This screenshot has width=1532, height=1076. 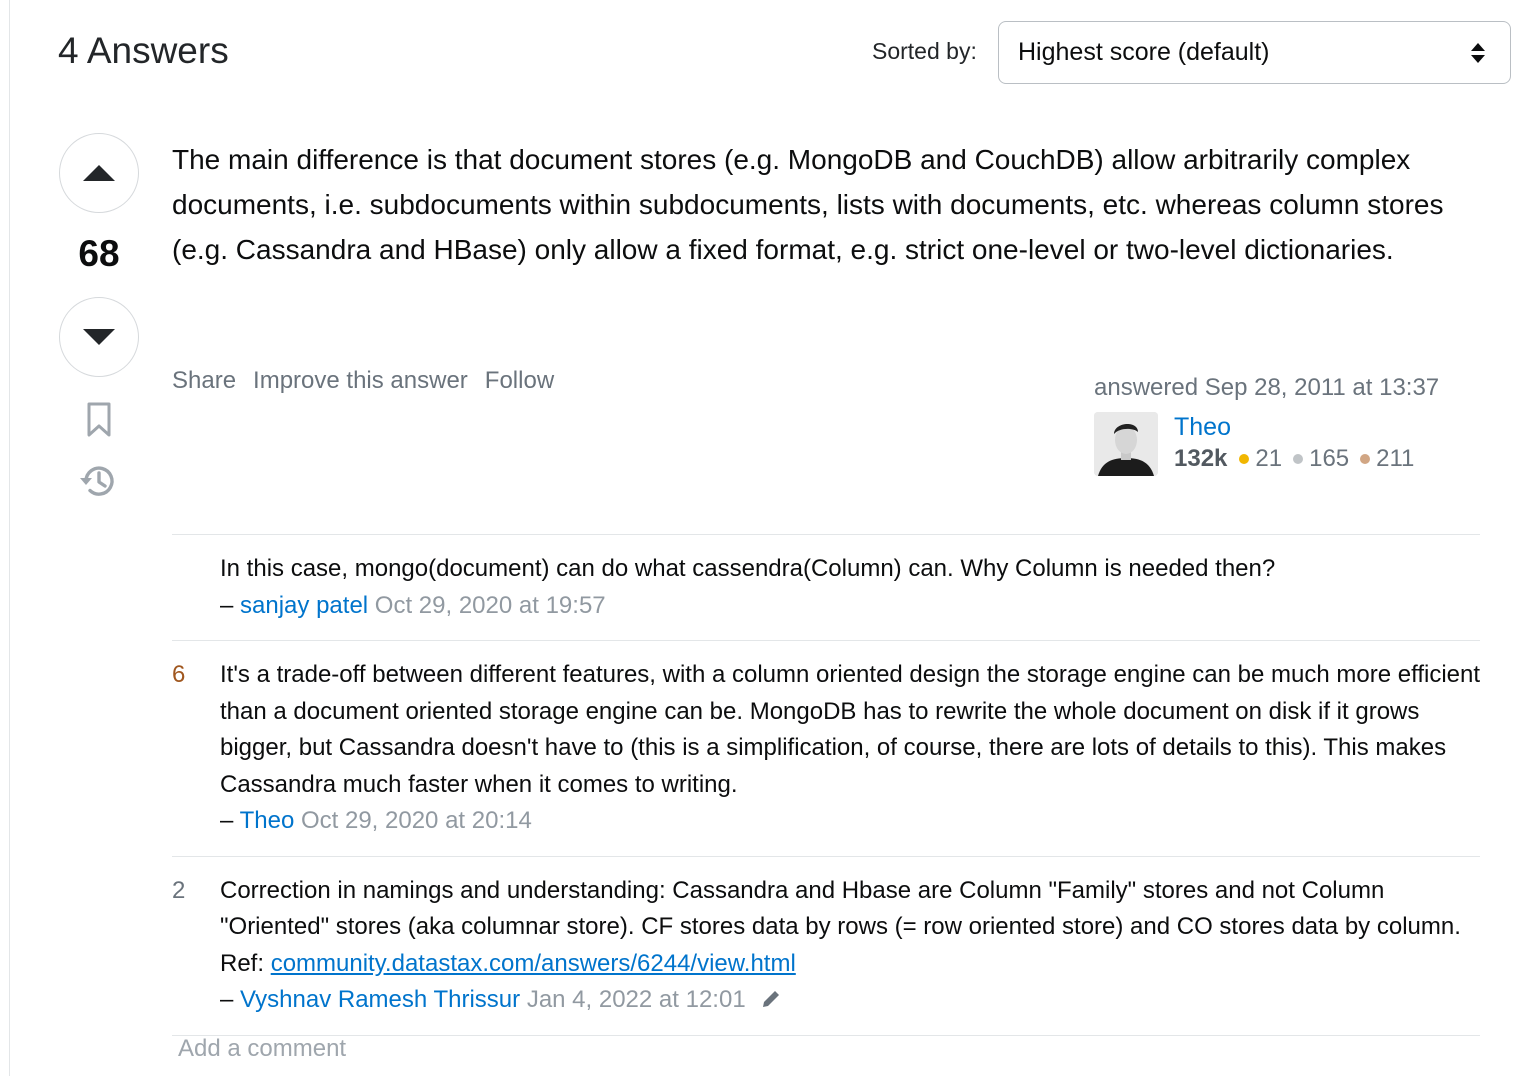 I want to click on gold-badges: 21, so click(x=1260, y=459).